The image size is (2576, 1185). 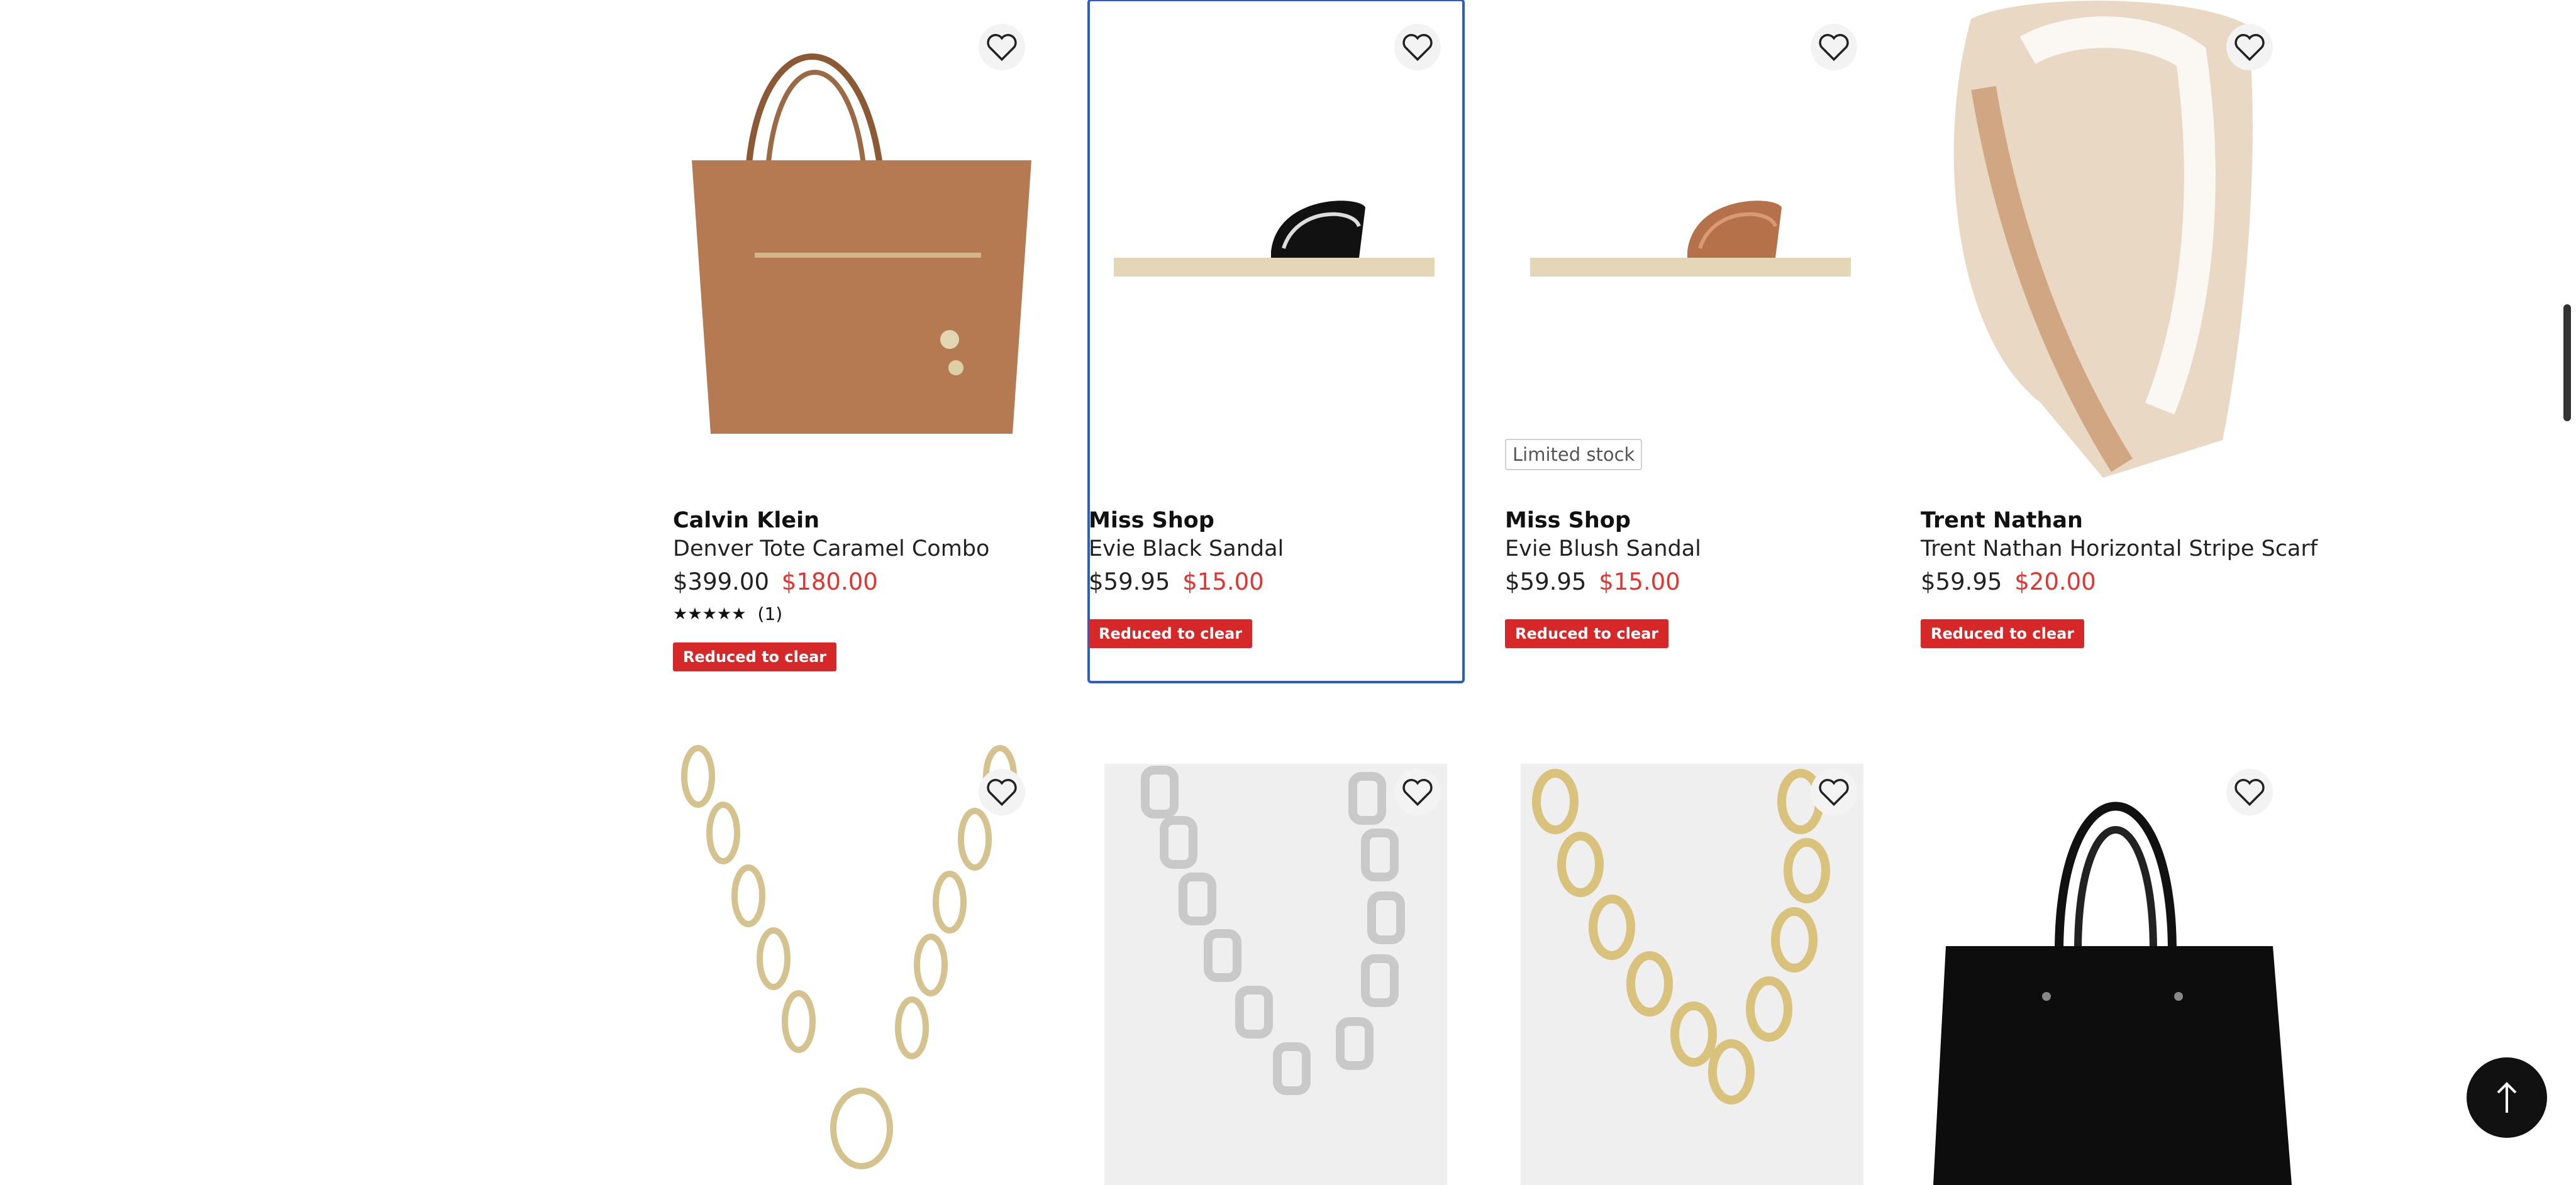 I want to click on product-name: Evie Blush Sandal, so click(x=1603, y=548).